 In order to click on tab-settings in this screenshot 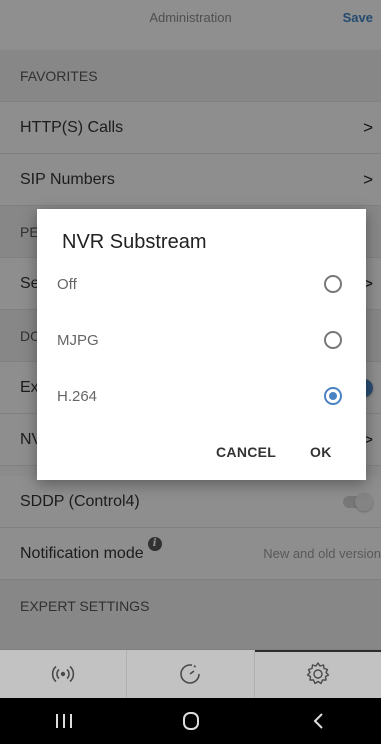, I will do `click(317, 674)`.